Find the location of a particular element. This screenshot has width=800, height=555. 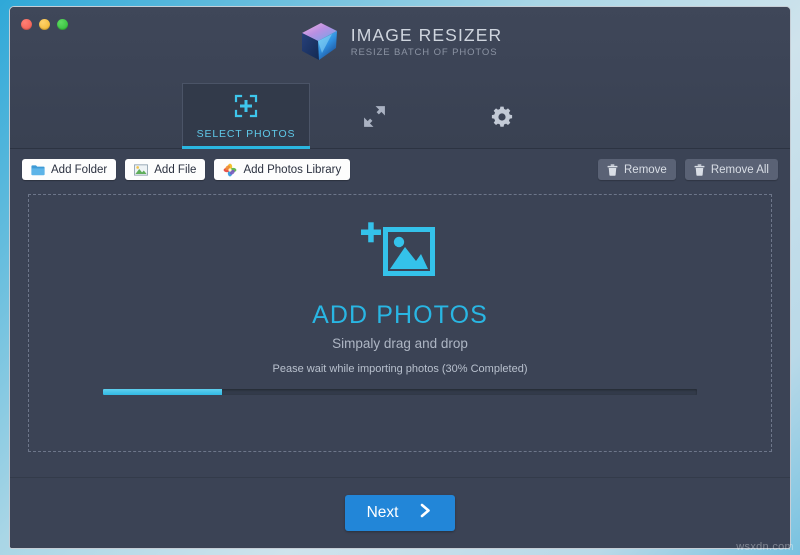

gem-logo-icon is located at coordinates (319, 42).